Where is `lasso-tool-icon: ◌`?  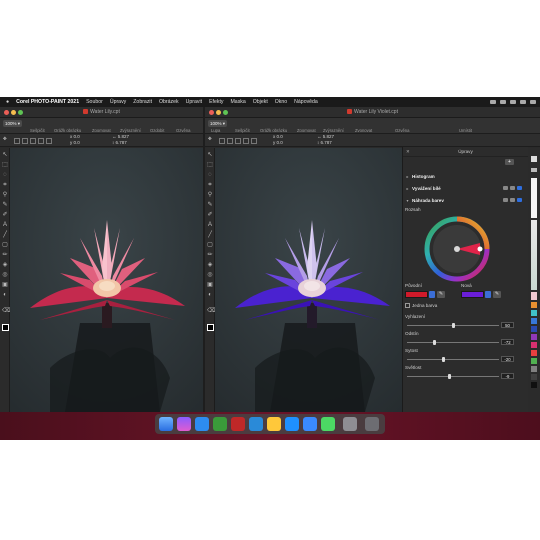 lasso-tool-icon: ◌ is located at coordinates (5, 175).